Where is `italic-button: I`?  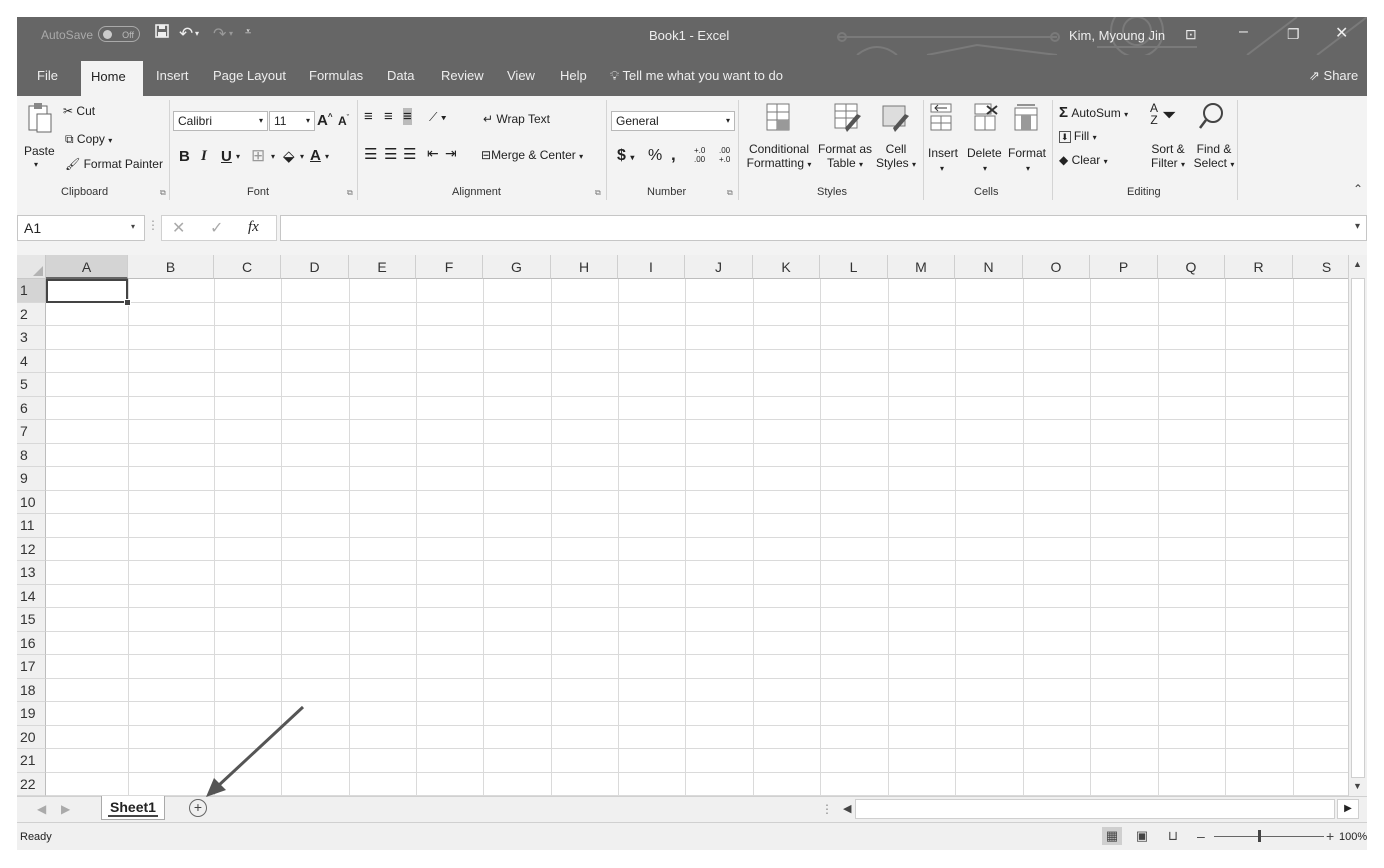
italic-button: I is located at coordinates (204, 156).